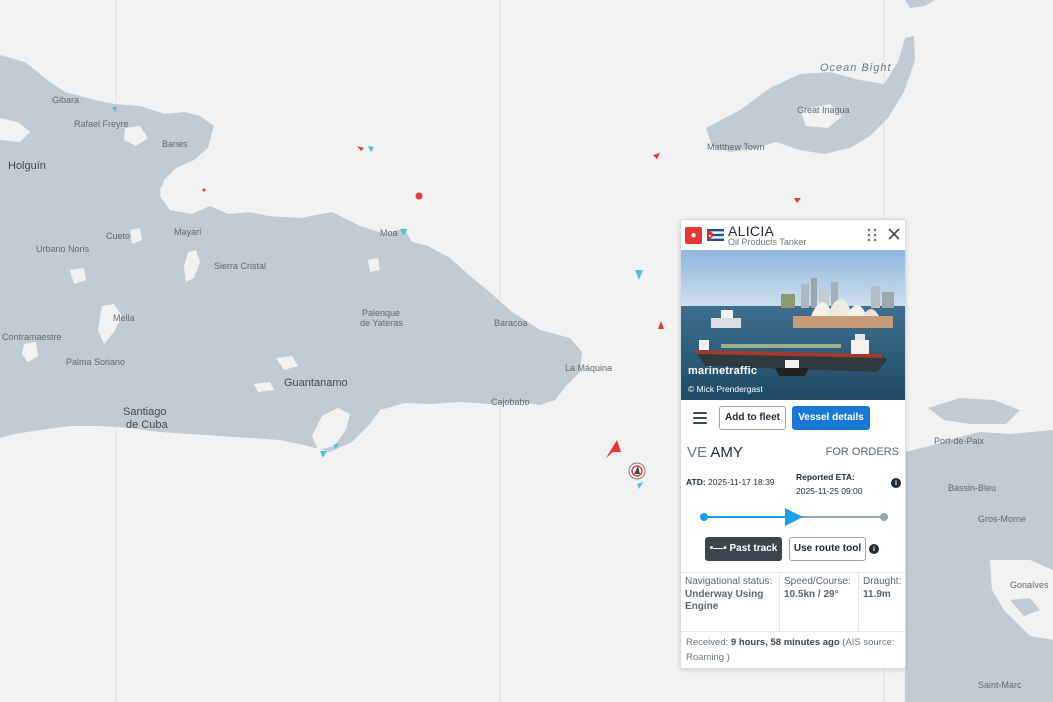 The height and width of the screenshot is (702, 1053). Describe the element at coordinates (752, 418) in the screenshot. I see `add-to-fleet-button: Add to fleet` at that location.